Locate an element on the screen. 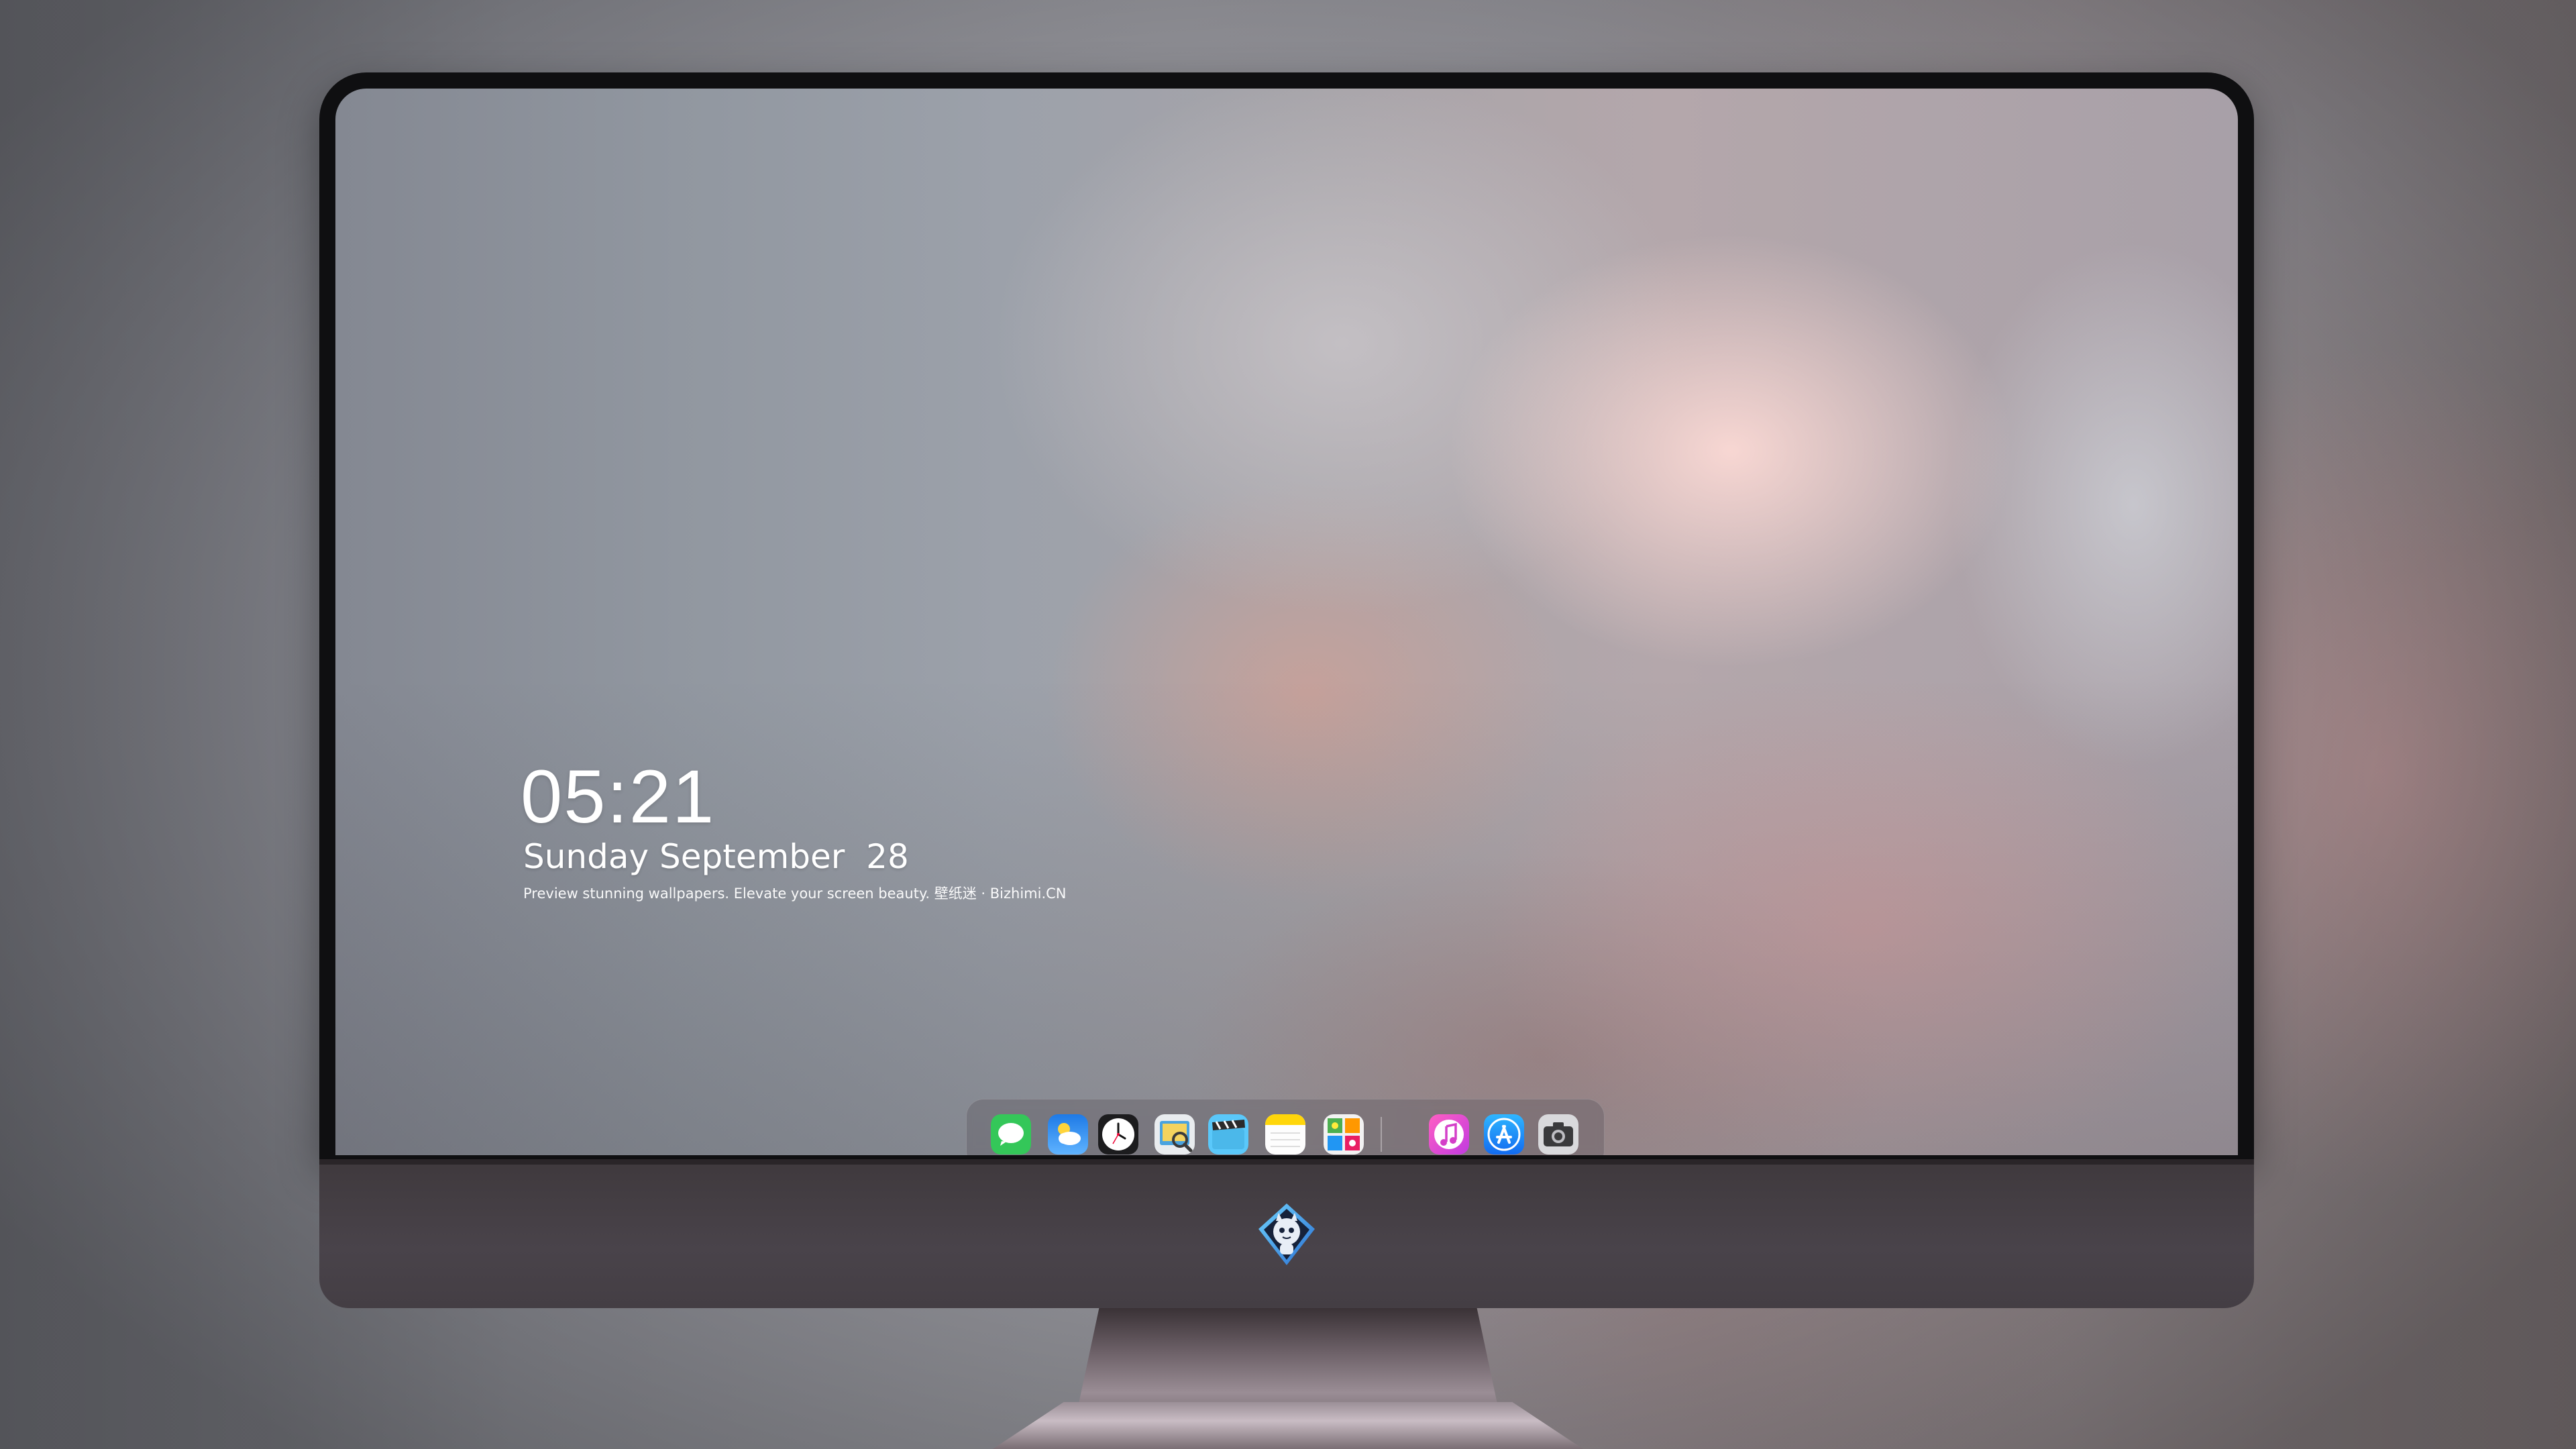 This screenshot has width=2576, height=1449. notes-icon is located at coordinates (1285, 1134).